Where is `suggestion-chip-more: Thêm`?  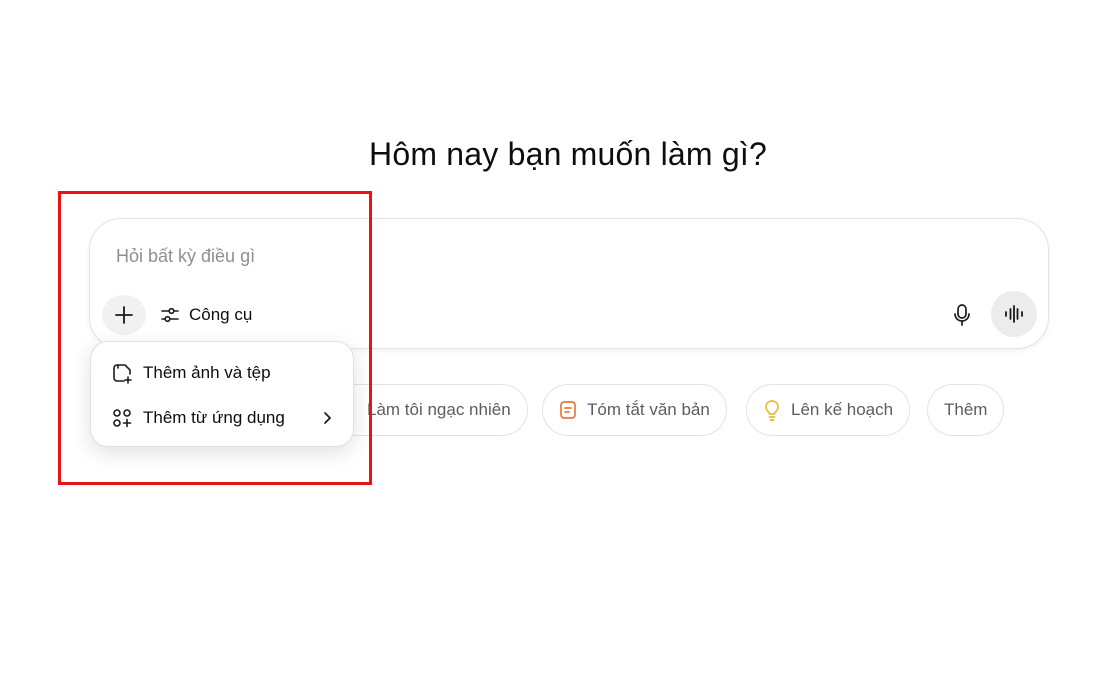
suggestion-chip-more: Thêm is located at coordinates (966, 410).